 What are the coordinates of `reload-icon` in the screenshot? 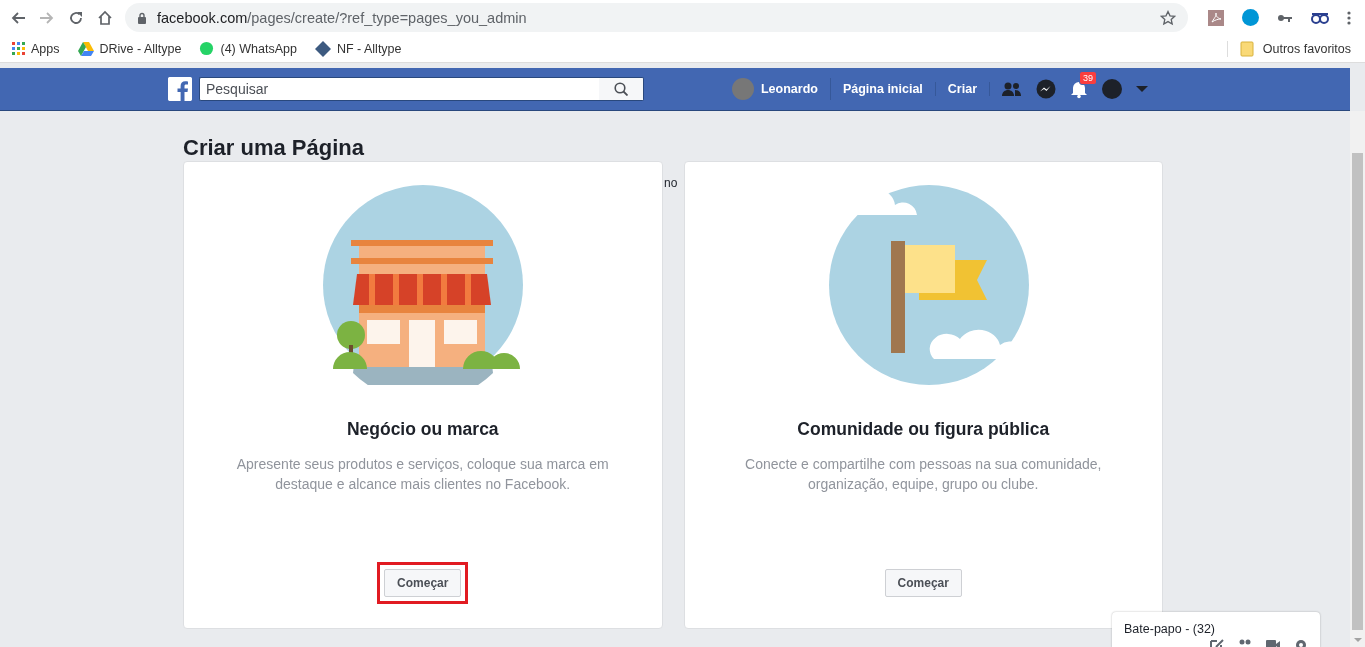 It's located at (76, 17).